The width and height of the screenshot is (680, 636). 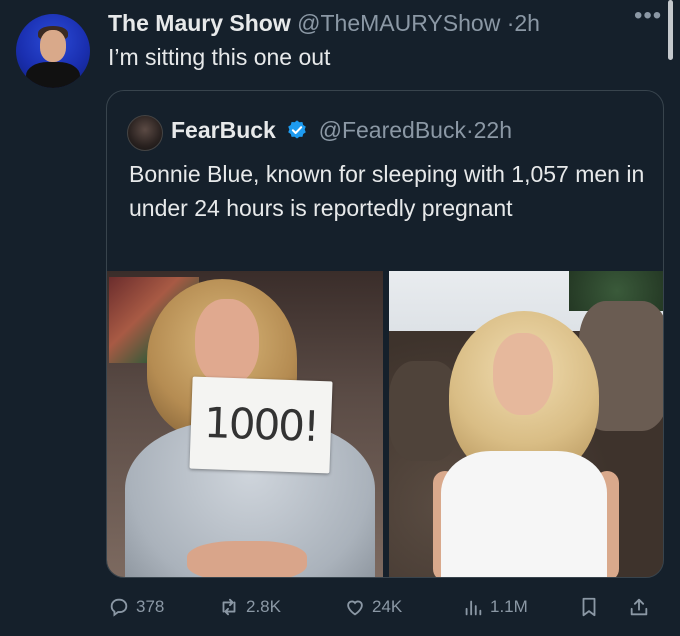 What do you see at coordinates (648, 16) in the screenshot?
I see `more-icon: •••` at bounding box center [648, 16].